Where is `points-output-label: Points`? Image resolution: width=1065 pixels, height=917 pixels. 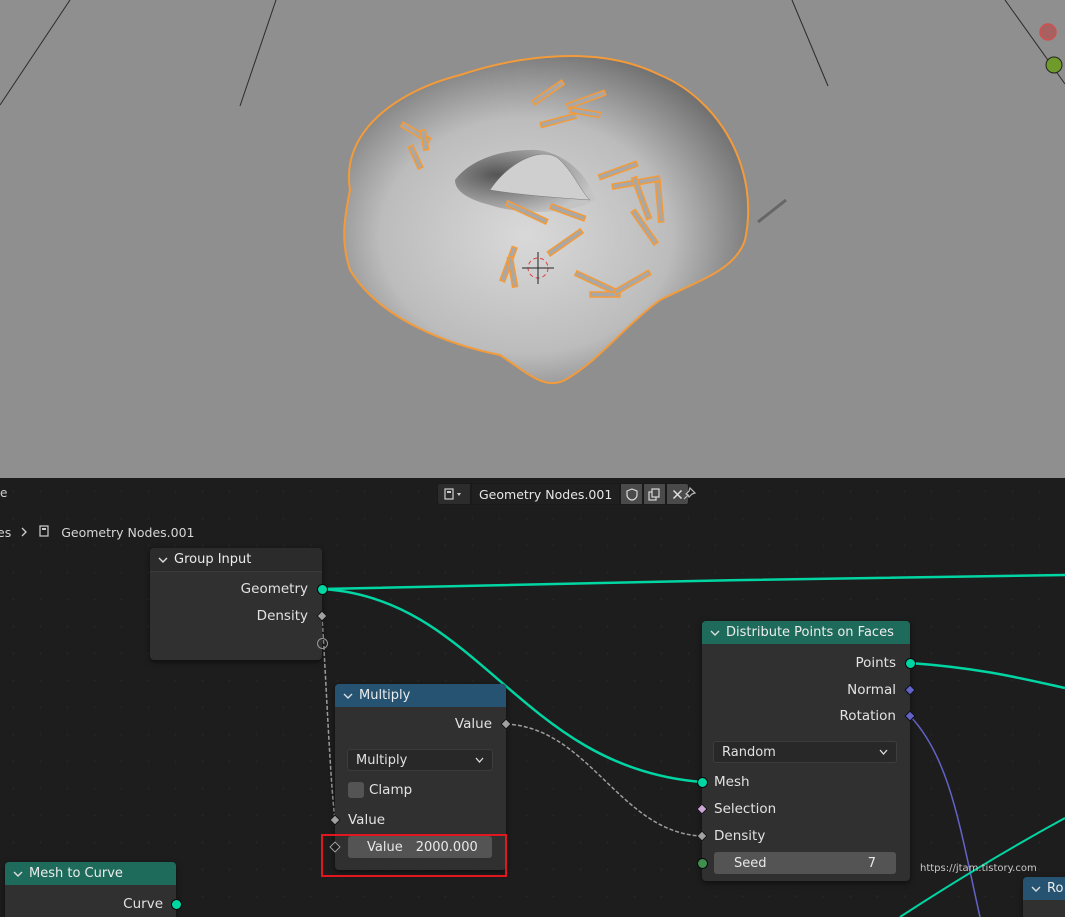
points-output-label: Points is located at coordinates (875, 663).